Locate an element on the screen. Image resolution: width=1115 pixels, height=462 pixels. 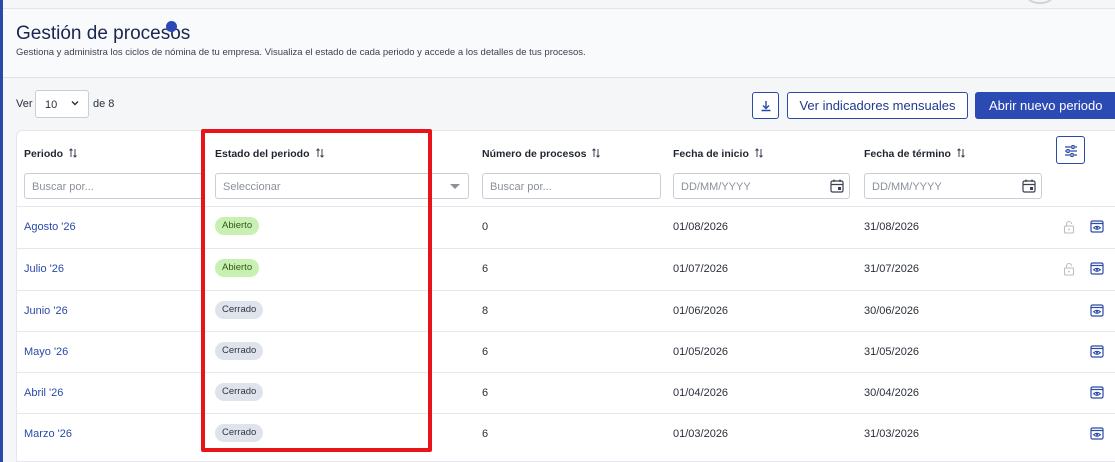
end-date-input: DD/MM/YYYY is located at coordinates (953, 186).